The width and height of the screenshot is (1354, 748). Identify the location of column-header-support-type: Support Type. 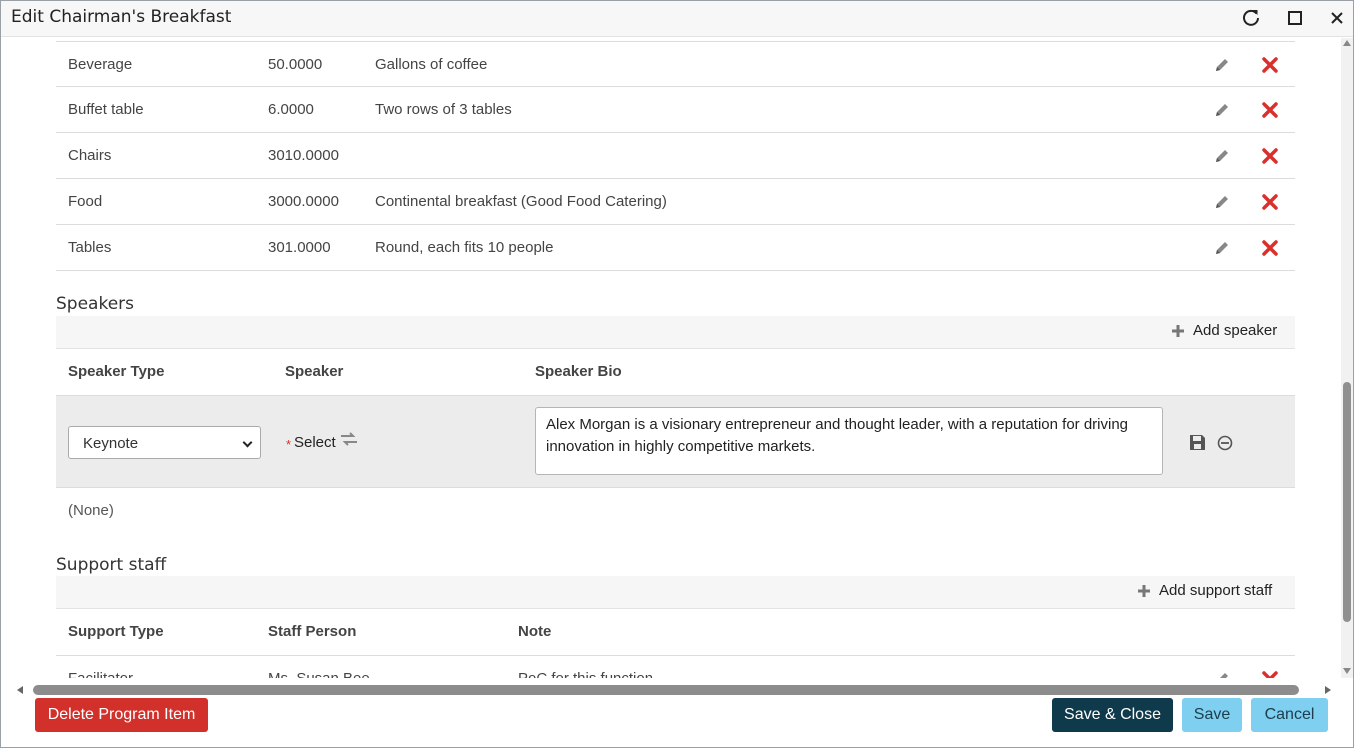
(116, 631).